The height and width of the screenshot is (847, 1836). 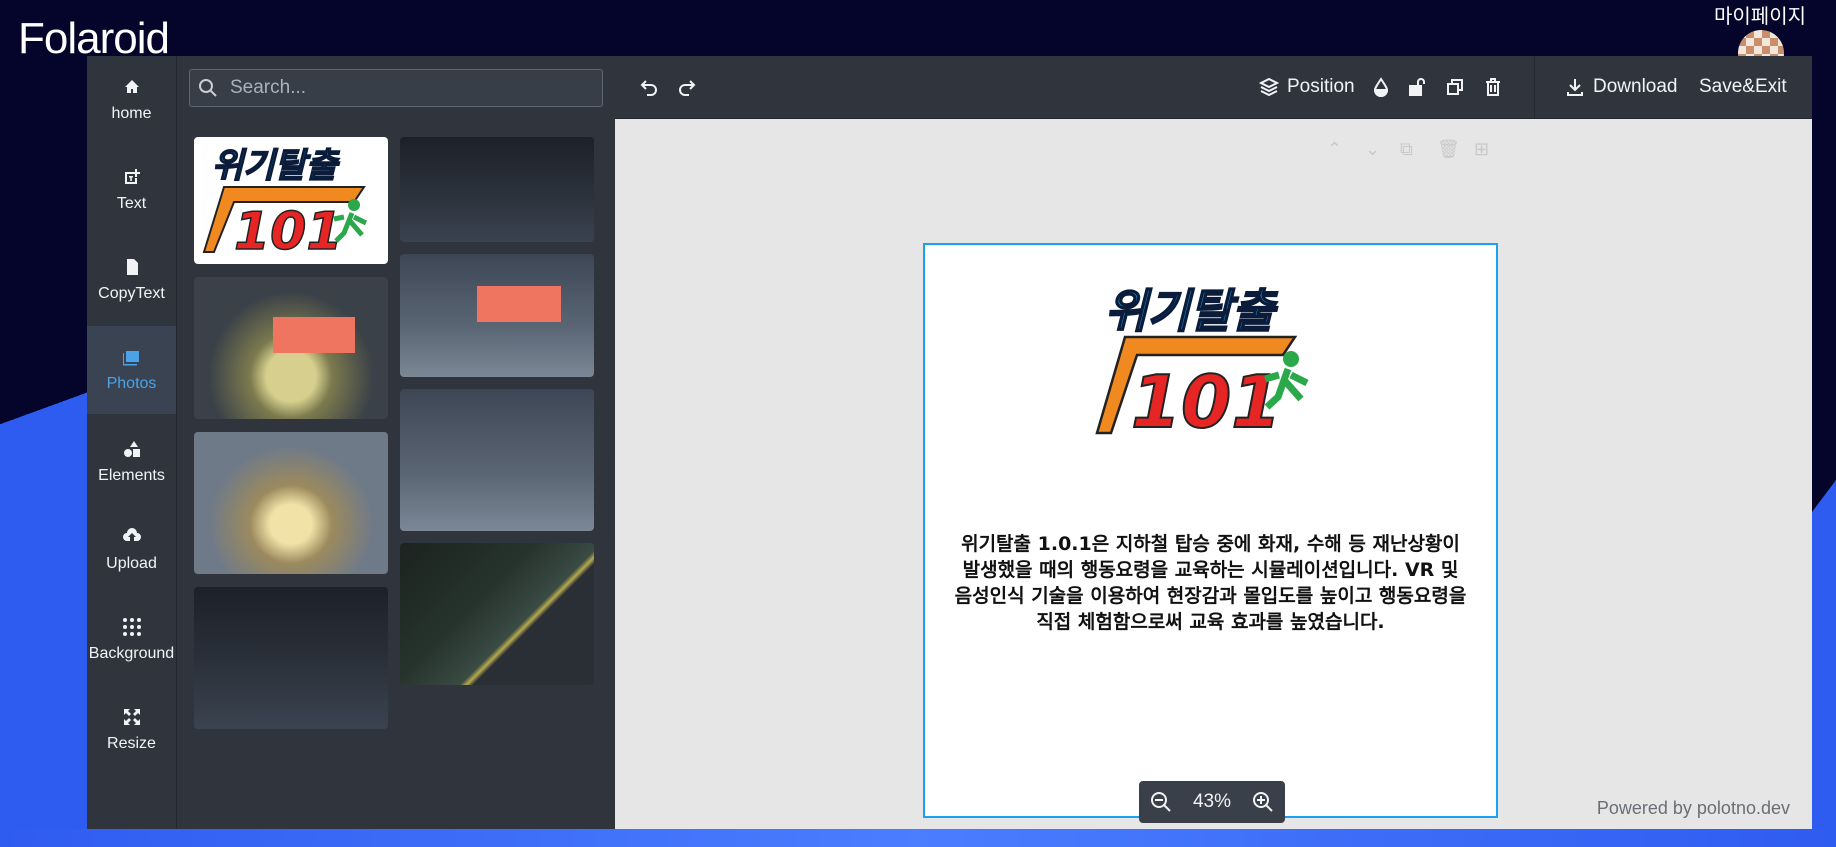 What do you see at coordinates (131, 280) in the screenshot?
I see `rail-item-copytext: CopyText` at bounding box center [131, 280].